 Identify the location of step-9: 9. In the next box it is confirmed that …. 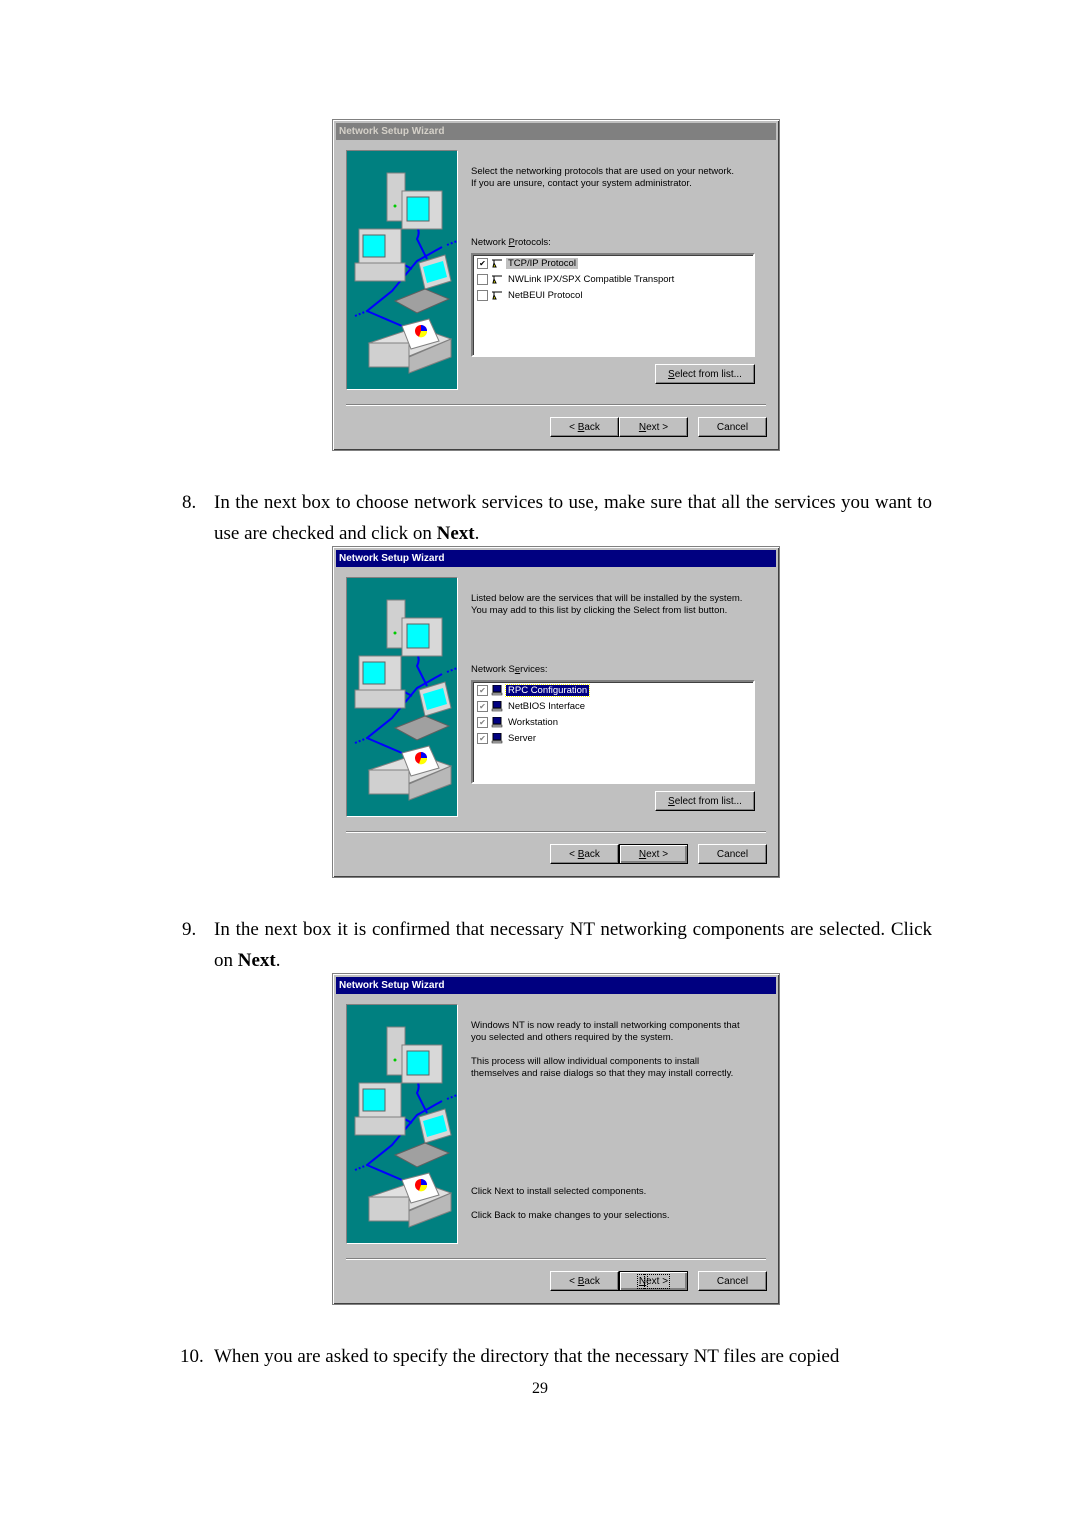
(557, 945).